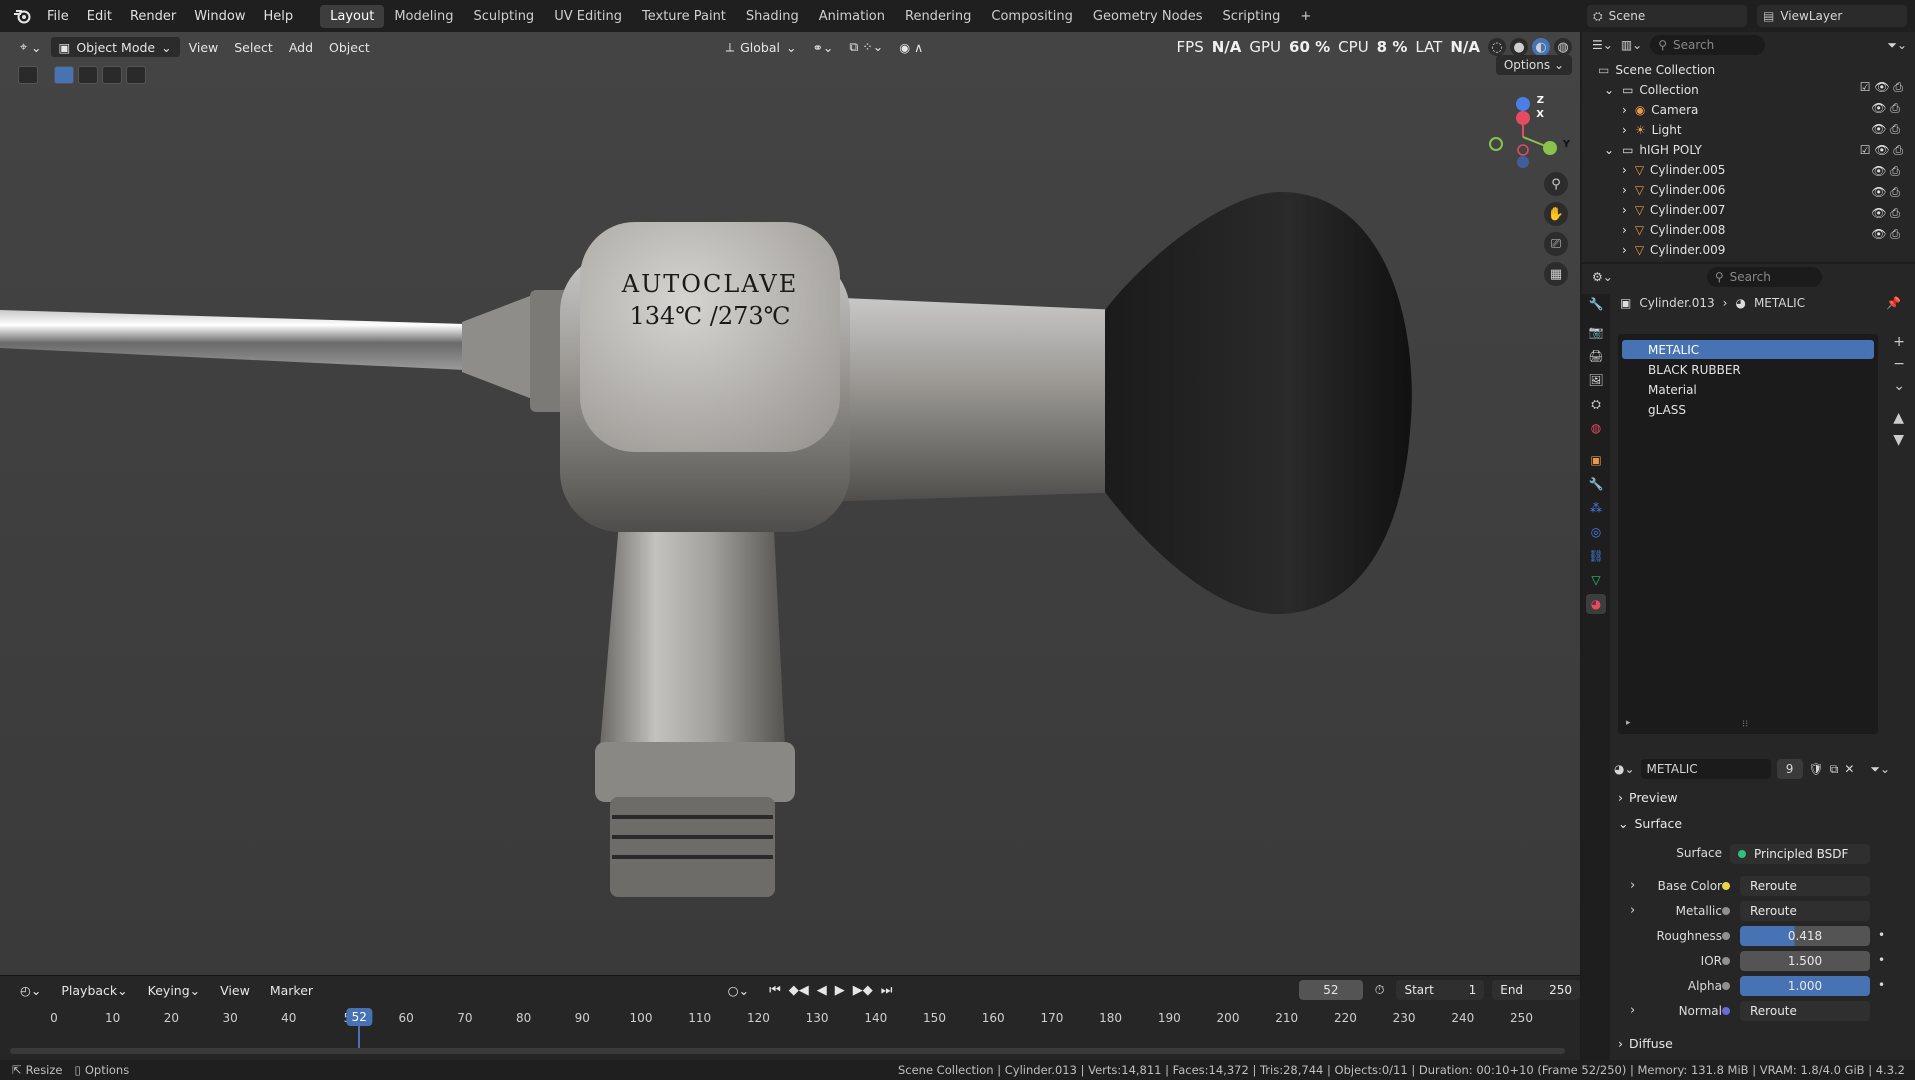 The height and width of the screenshot is (1080, 1915). Describe the element at coordinates (911, 47) in the screenshot. I see `proportional-edit-icon: ◉ ∧` at that location.